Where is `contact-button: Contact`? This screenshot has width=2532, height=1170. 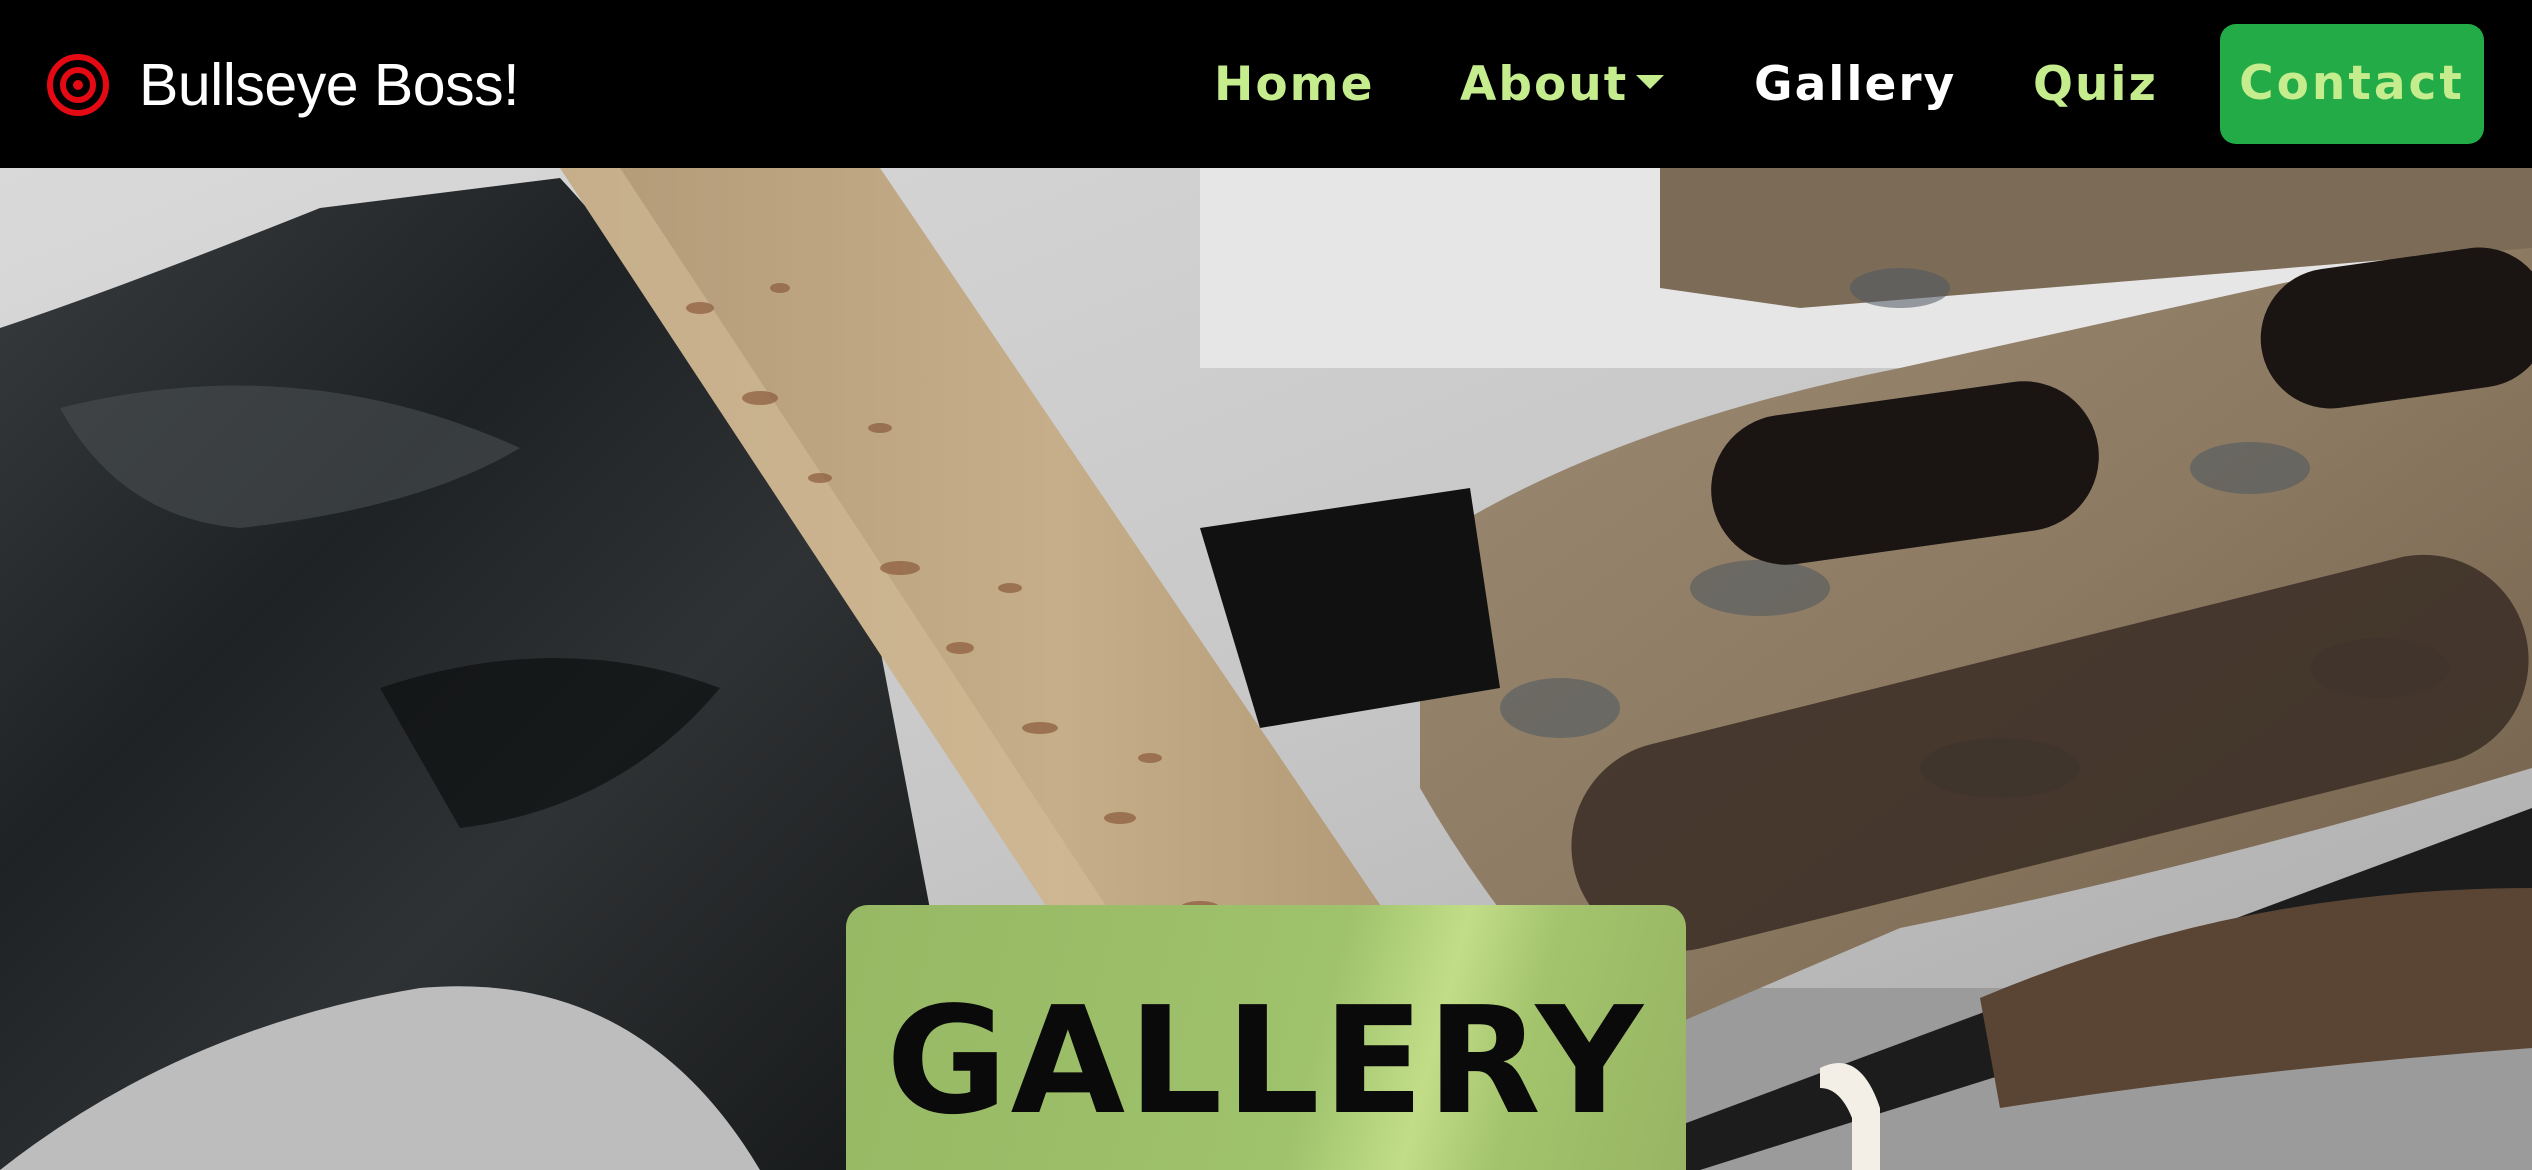
contact-button: Contact is located at coordinates (2352, 84).